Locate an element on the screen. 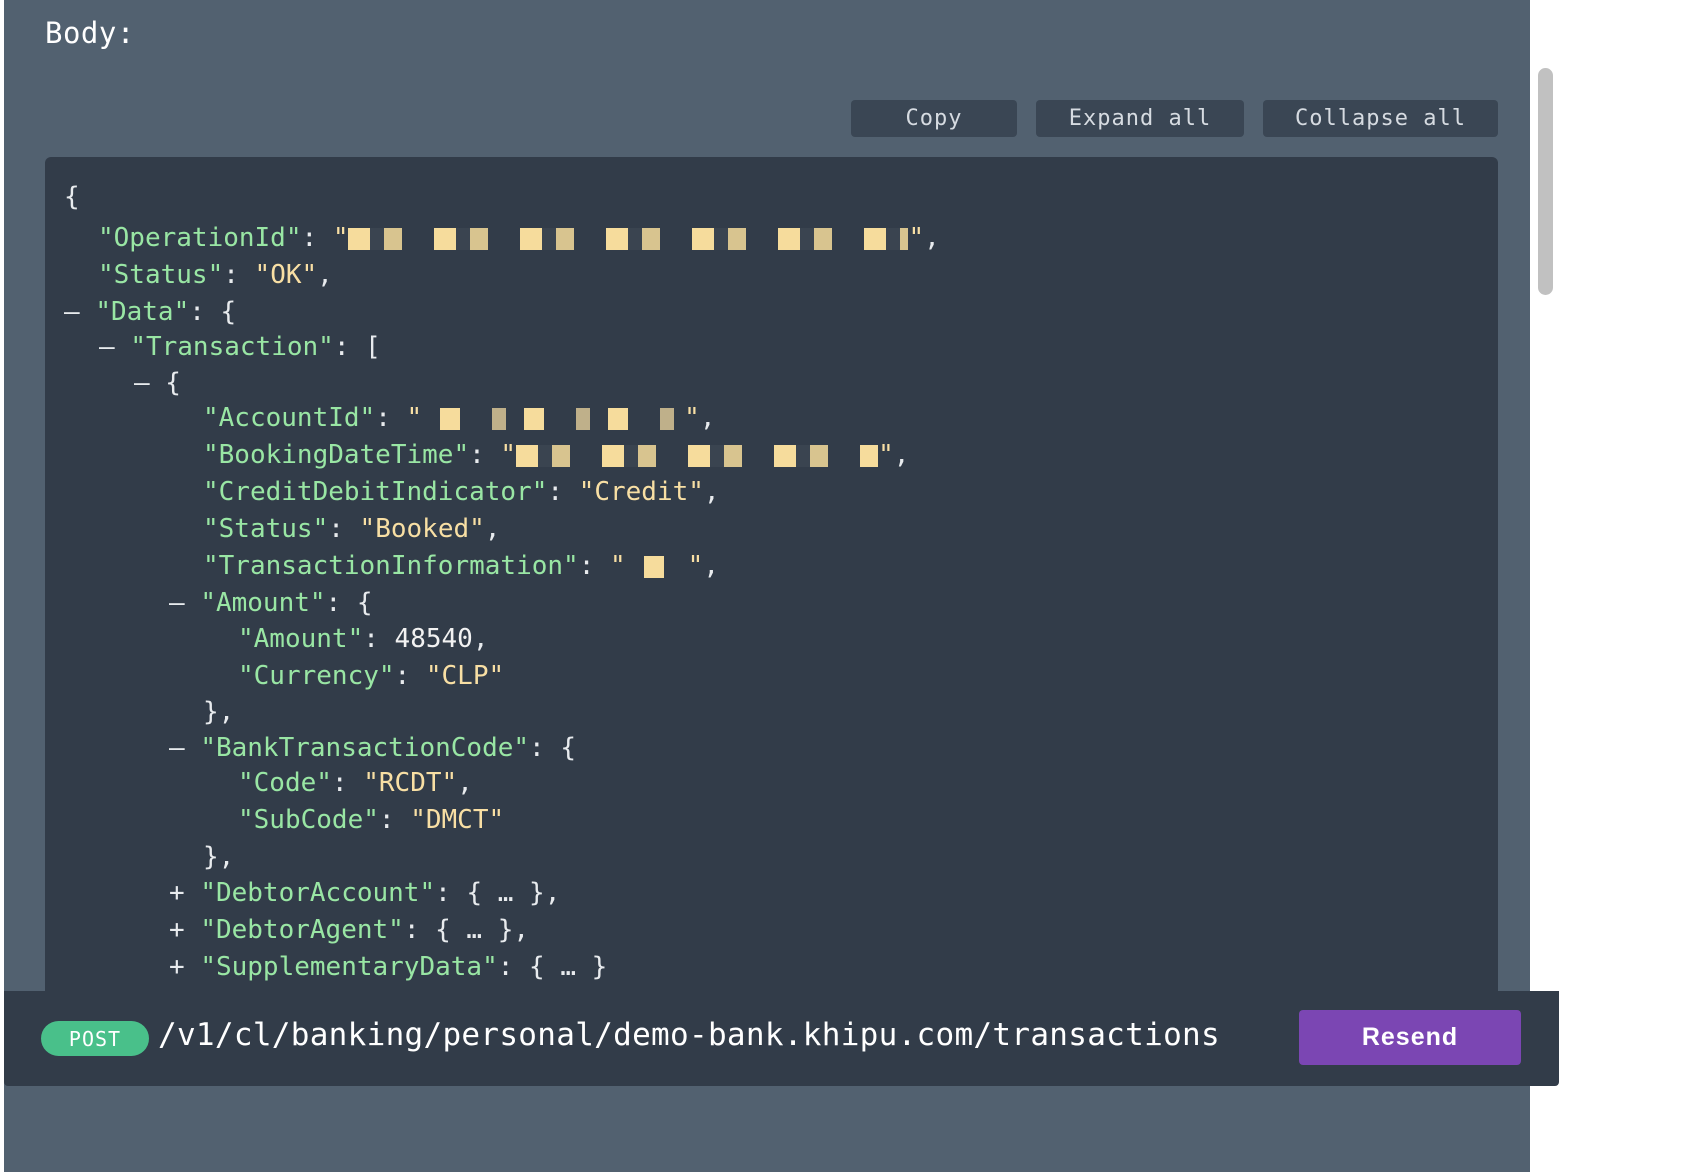  scrollbar-thumb is located at coordinates (1545, 181).